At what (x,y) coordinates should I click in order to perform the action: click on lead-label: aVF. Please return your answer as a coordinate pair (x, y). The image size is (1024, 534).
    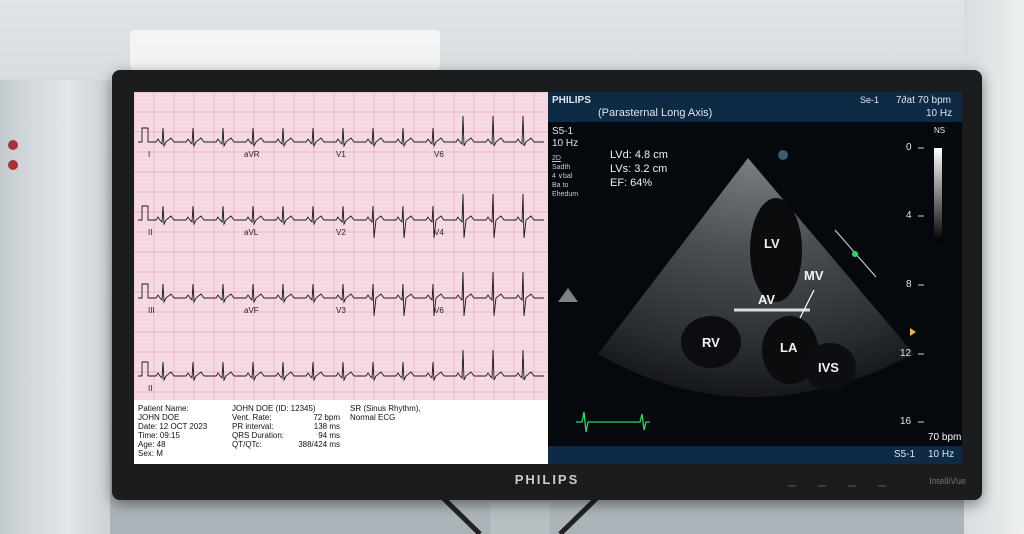
    Looking at the image, I should click on (251, 310).